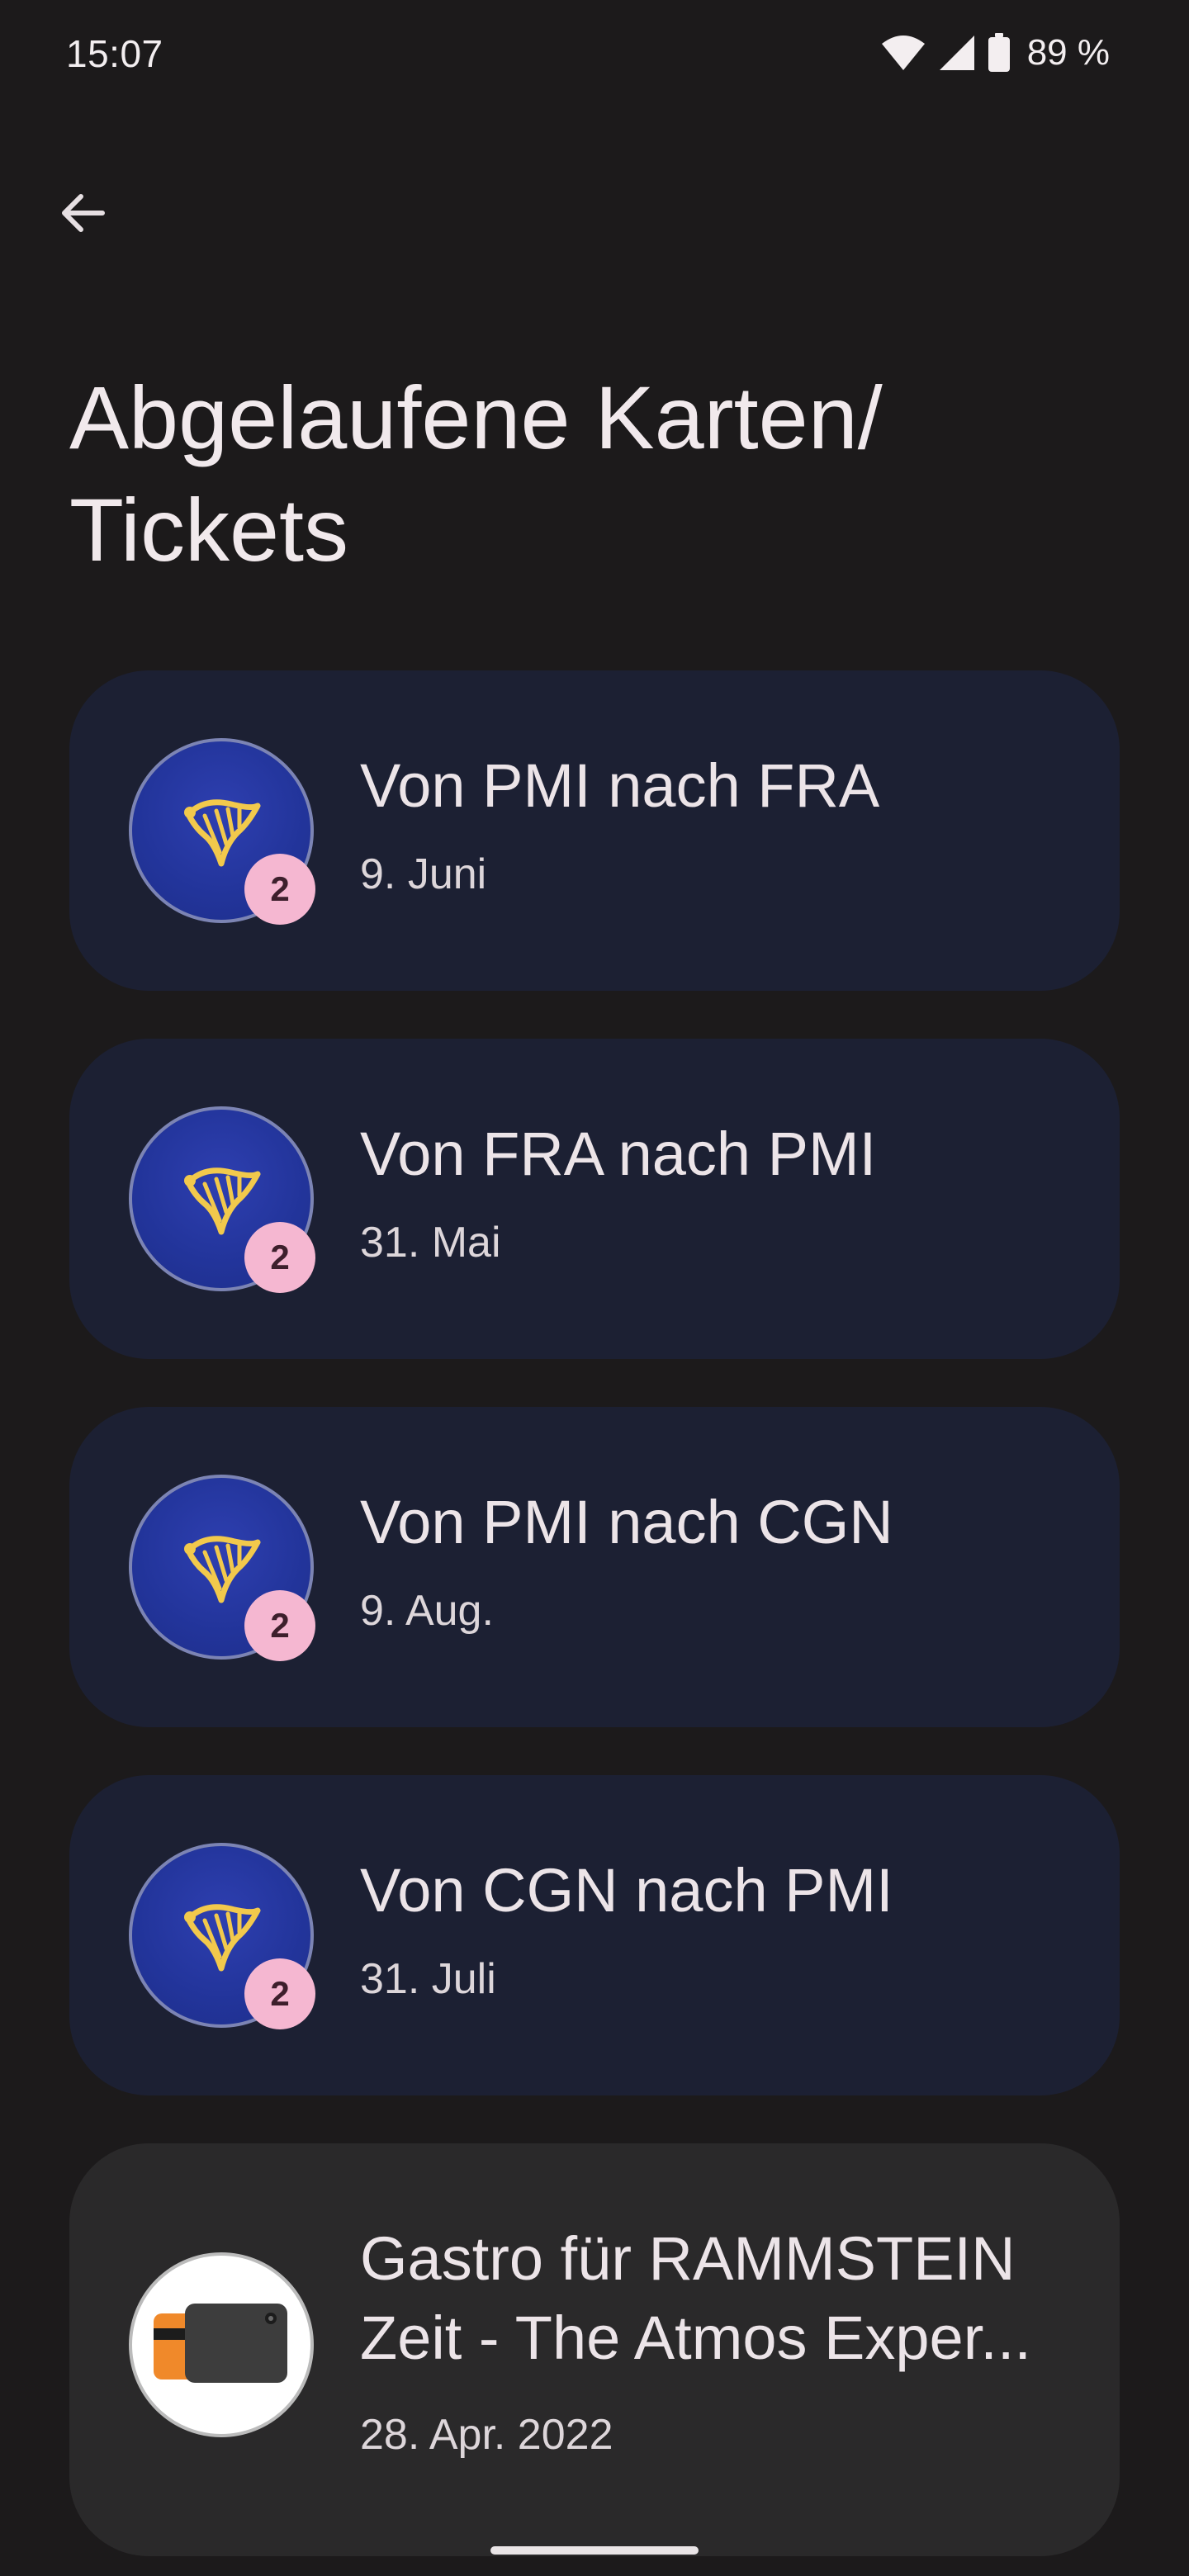 This screenshot has width=1189, height=2576. I want to click on status-icons: 89 %, so click(995, 53).